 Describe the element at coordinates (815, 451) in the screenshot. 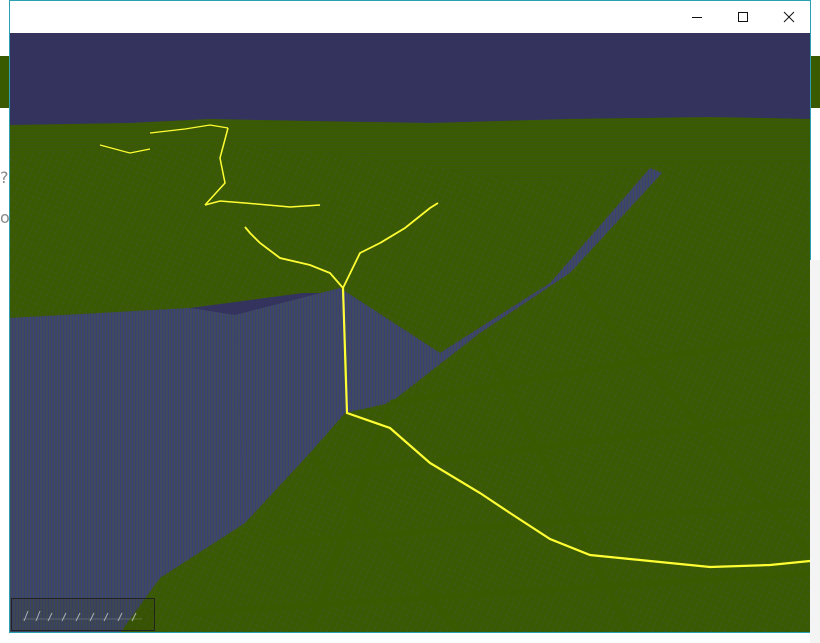

I see `background-app-panel` at that location.